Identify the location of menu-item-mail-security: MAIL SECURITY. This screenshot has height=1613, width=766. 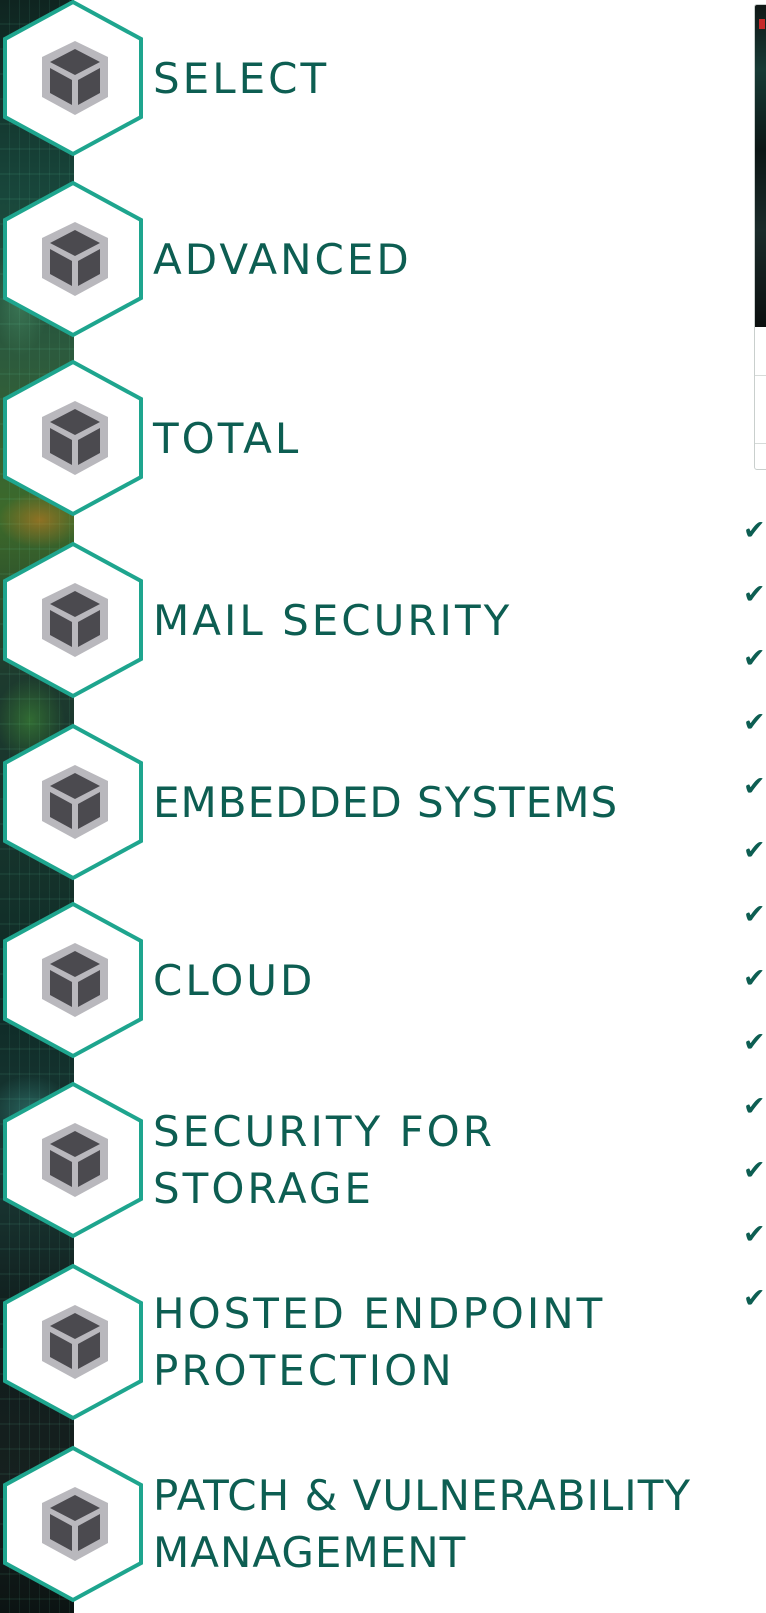
(383, 620).